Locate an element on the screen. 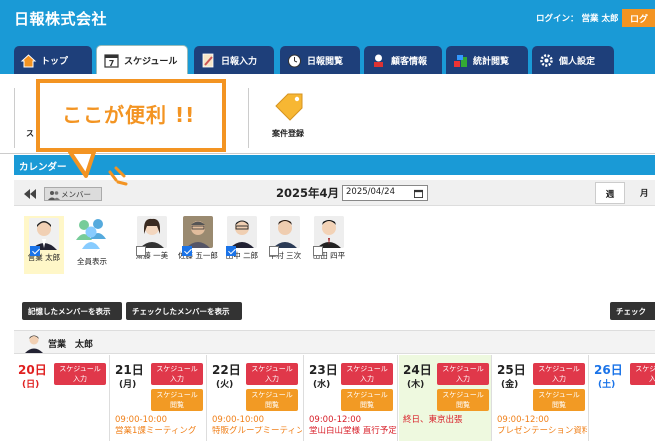  day-number: 20日 is located at coordinates (32, 370).